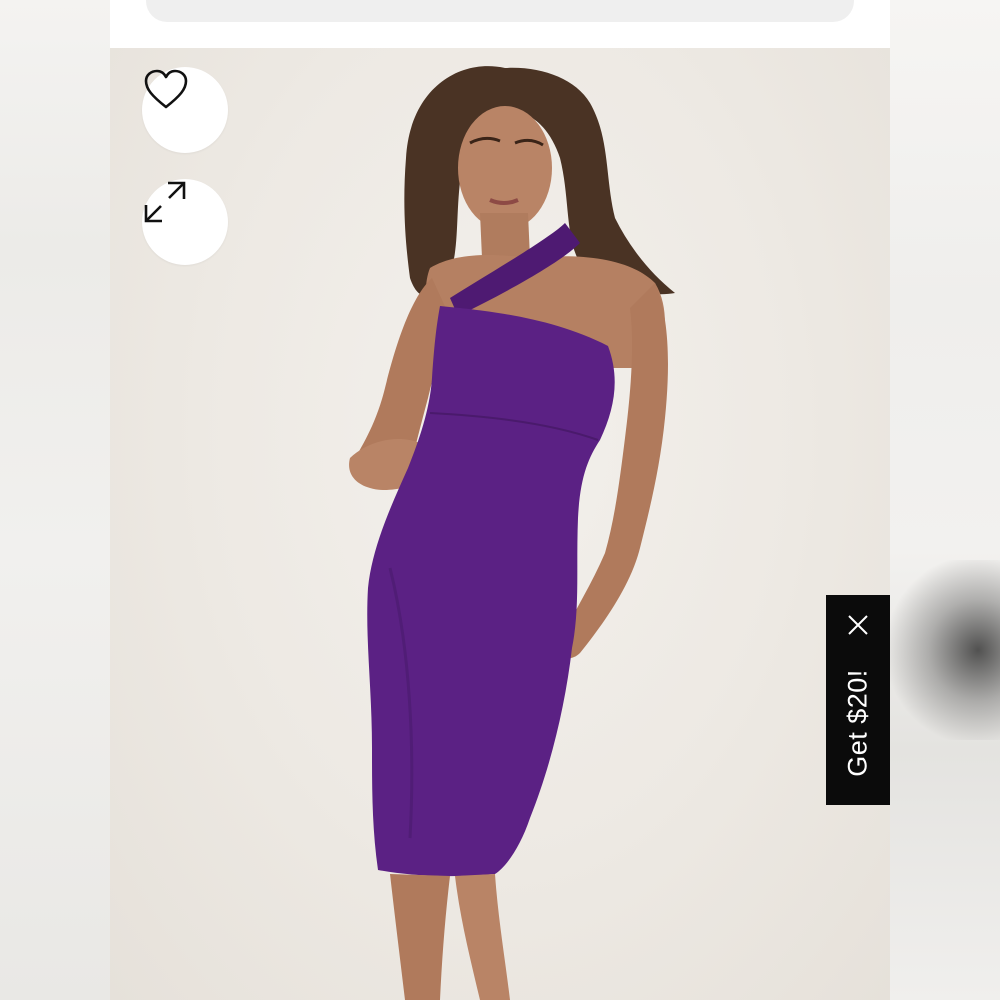  What do you see at coordinates (945, 650) in the screenshot?
I see `gutter-shadow` at bounding box center [945, 650].